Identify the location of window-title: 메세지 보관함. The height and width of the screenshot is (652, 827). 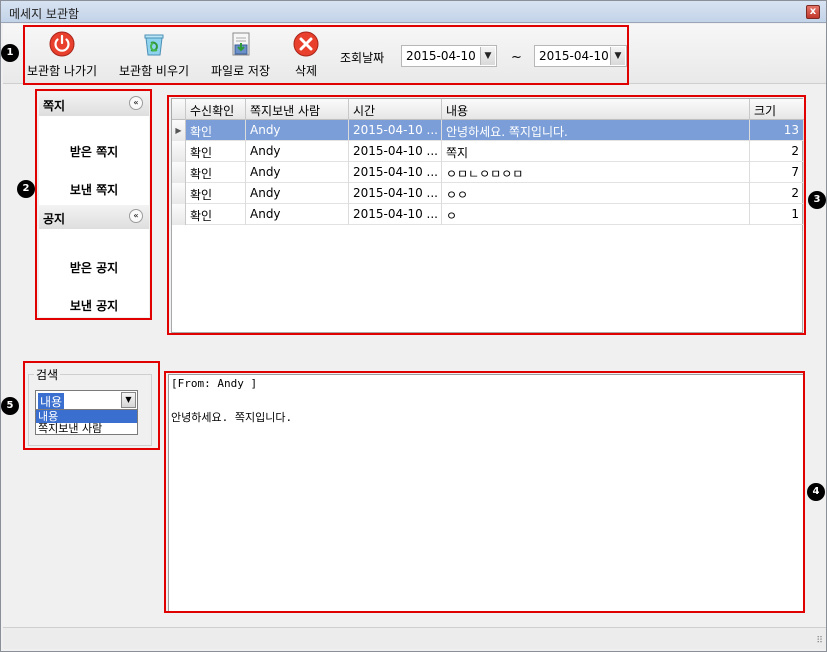
(44, 14).